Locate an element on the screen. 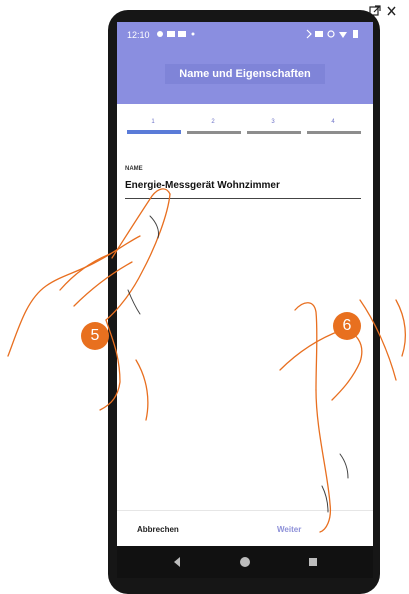 The width and height of the screenshot is (409, 594). annotation-badge-5: 5 is located at coordinates (95, 336).